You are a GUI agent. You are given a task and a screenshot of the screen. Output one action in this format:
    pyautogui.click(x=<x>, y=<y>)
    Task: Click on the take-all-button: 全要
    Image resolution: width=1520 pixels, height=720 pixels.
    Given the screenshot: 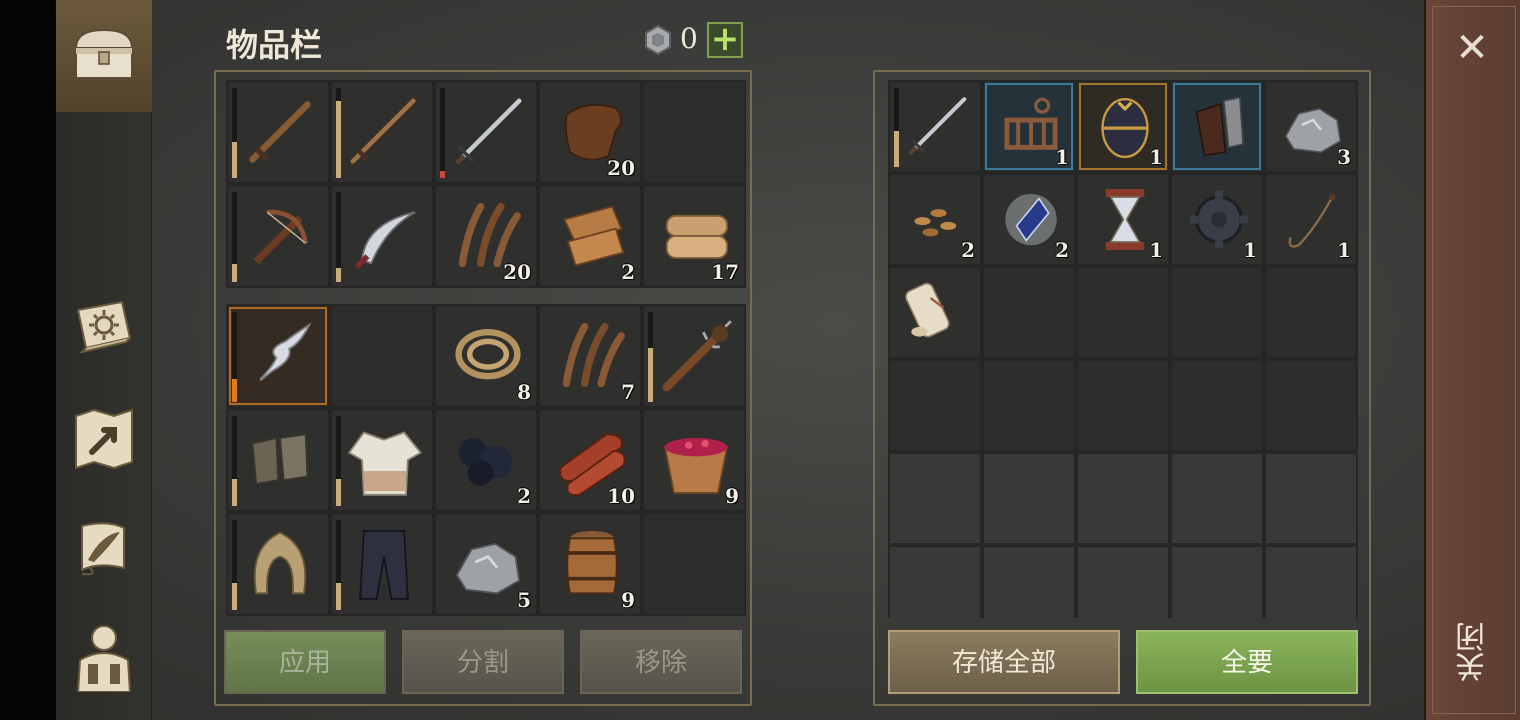 What is the action you would take?
    pyautogui.click(x=1247, y=662)
    